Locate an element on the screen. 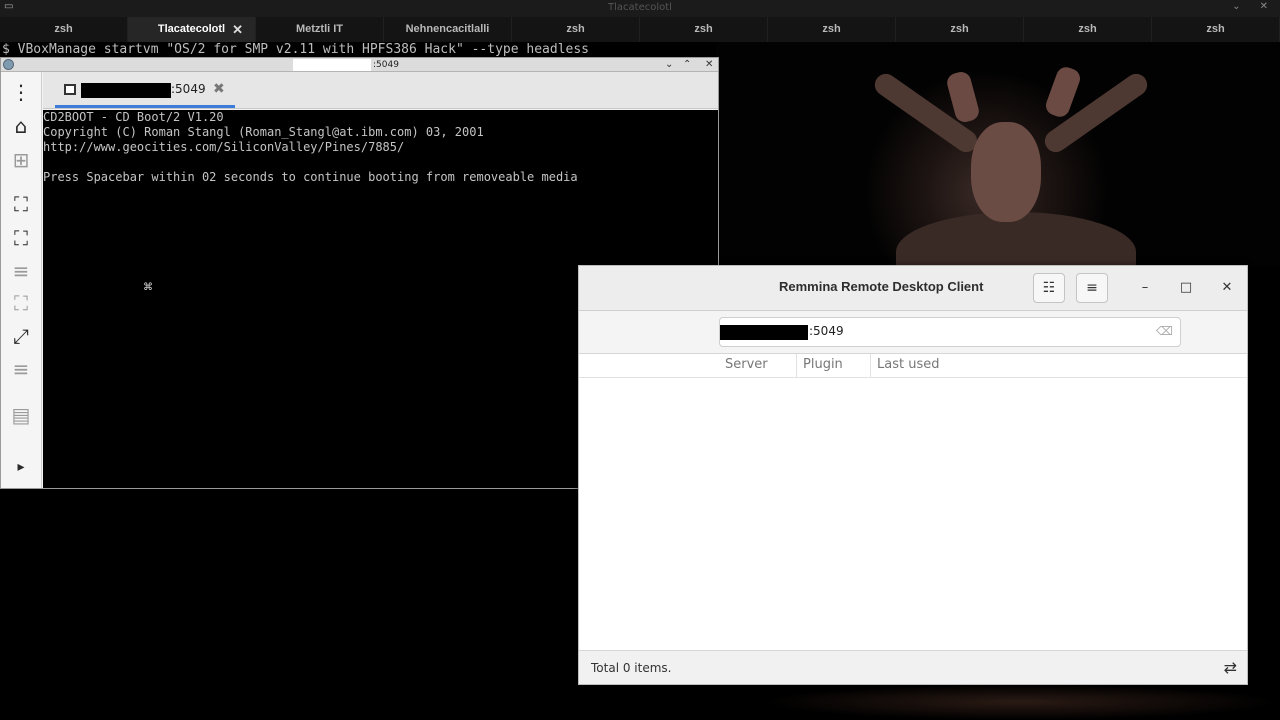  column-last-used: Last used is located at coordinates (1059, 366).